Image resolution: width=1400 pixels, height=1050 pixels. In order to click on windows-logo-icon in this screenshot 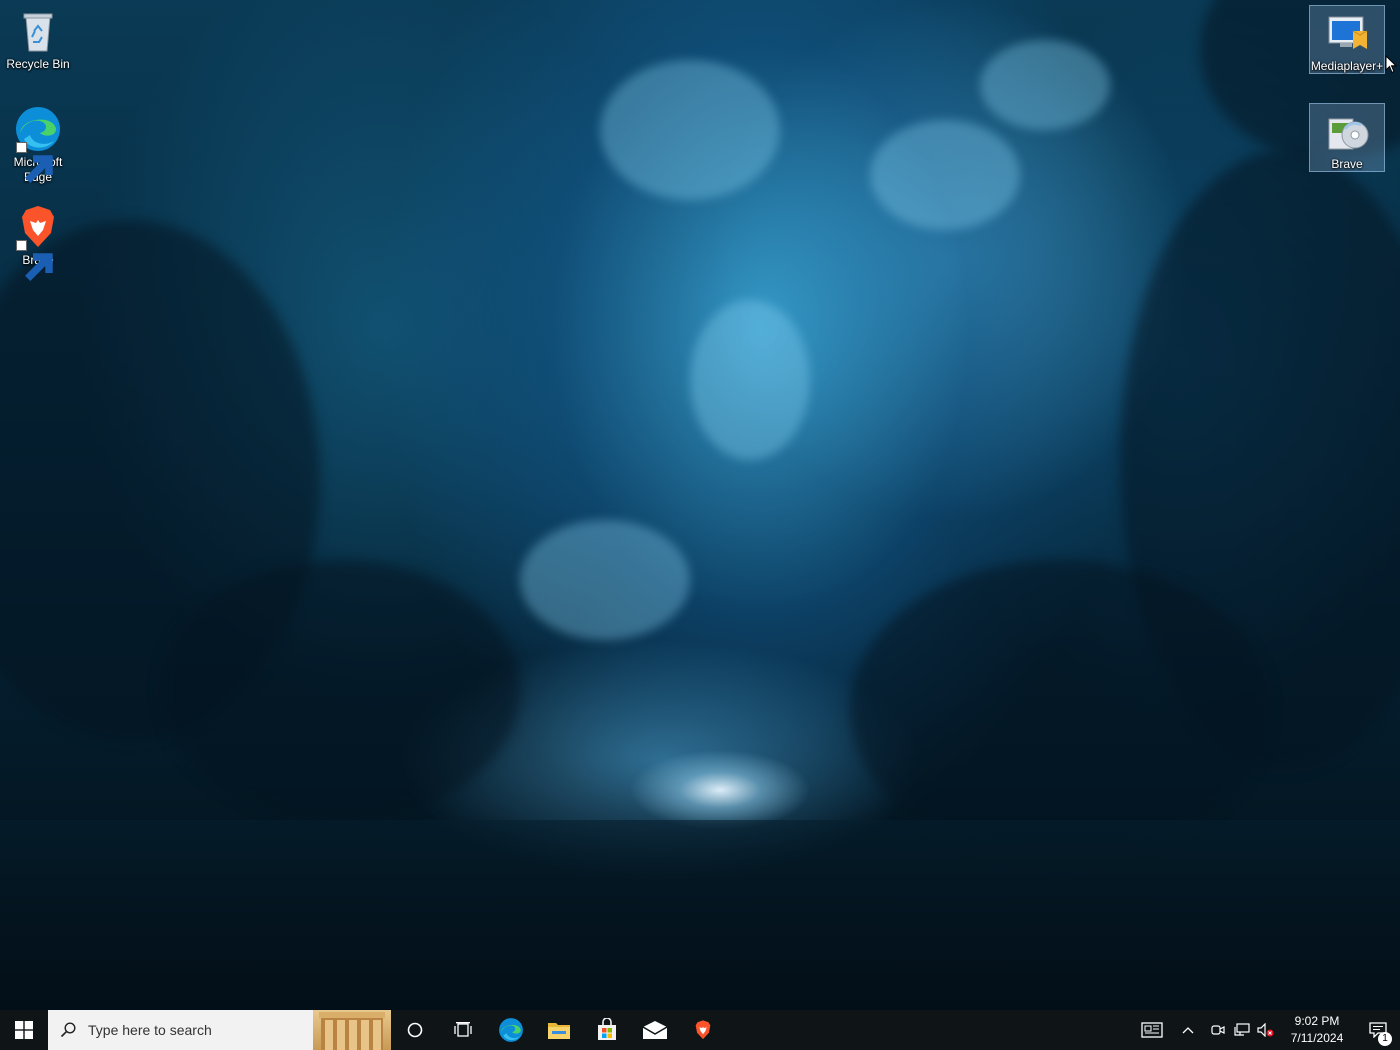, I will do `click(24, 1030)`.